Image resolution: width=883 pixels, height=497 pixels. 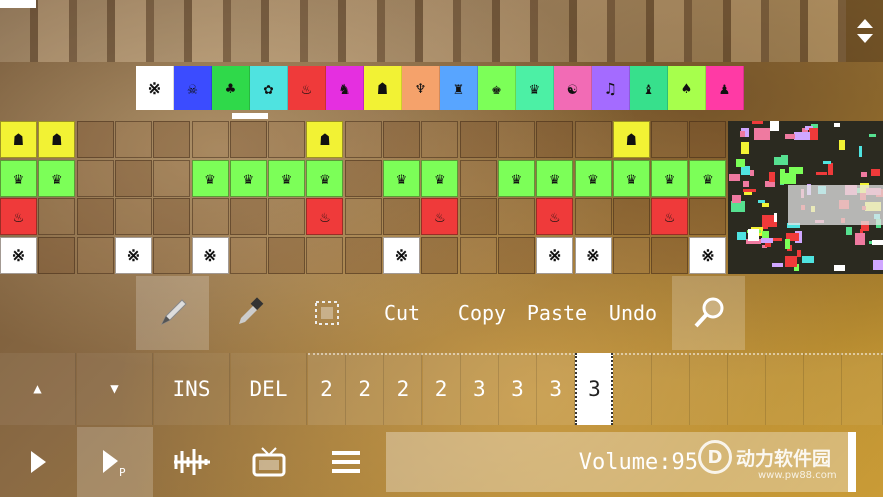 I want to click on palette-instrument-11: ♛, so click(x=535, y=88).